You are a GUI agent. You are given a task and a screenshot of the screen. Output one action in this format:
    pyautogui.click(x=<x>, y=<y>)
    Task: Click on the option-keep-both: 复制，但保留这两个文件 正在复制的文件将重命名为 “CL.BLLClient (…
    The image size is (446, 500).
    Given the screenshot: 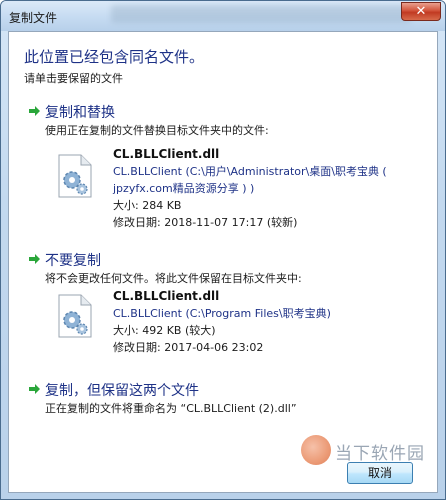 What is the action you would take?
    pyautogui.click(x=229, y=400)
    